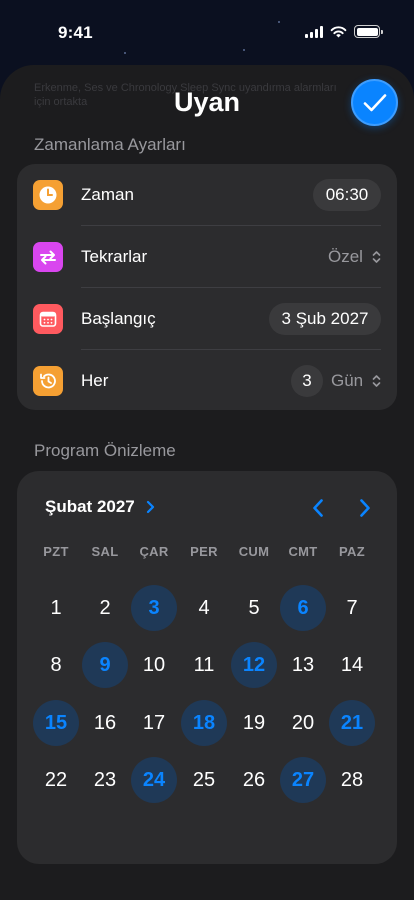 This screenshot has width=414, height=900. What do you see at coordinates (114, 256) in the screenshot?
I see `setting-label: Tekrarlar` at bounding box center [114, 256].